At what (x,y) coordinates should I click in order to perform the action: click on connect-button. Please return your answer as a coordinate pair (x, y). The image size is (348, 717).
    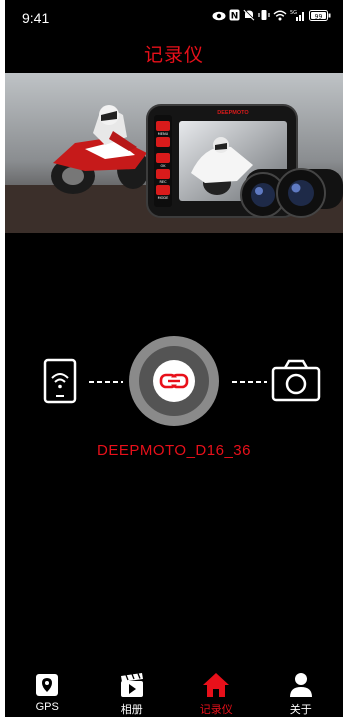
    Looking at the image, I should click on (174, 381).